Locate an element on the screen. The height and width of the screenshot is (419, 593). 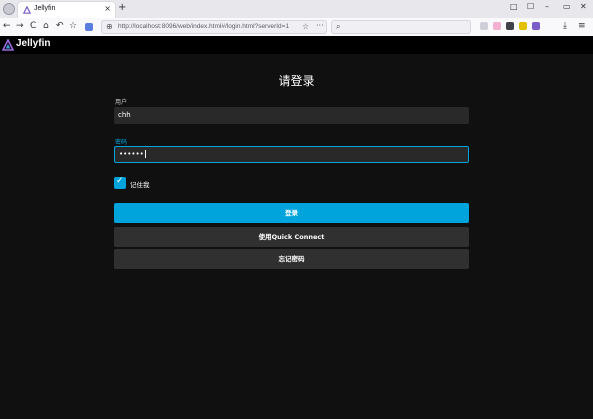
username-value: chh is located at coordinates (124, 115).